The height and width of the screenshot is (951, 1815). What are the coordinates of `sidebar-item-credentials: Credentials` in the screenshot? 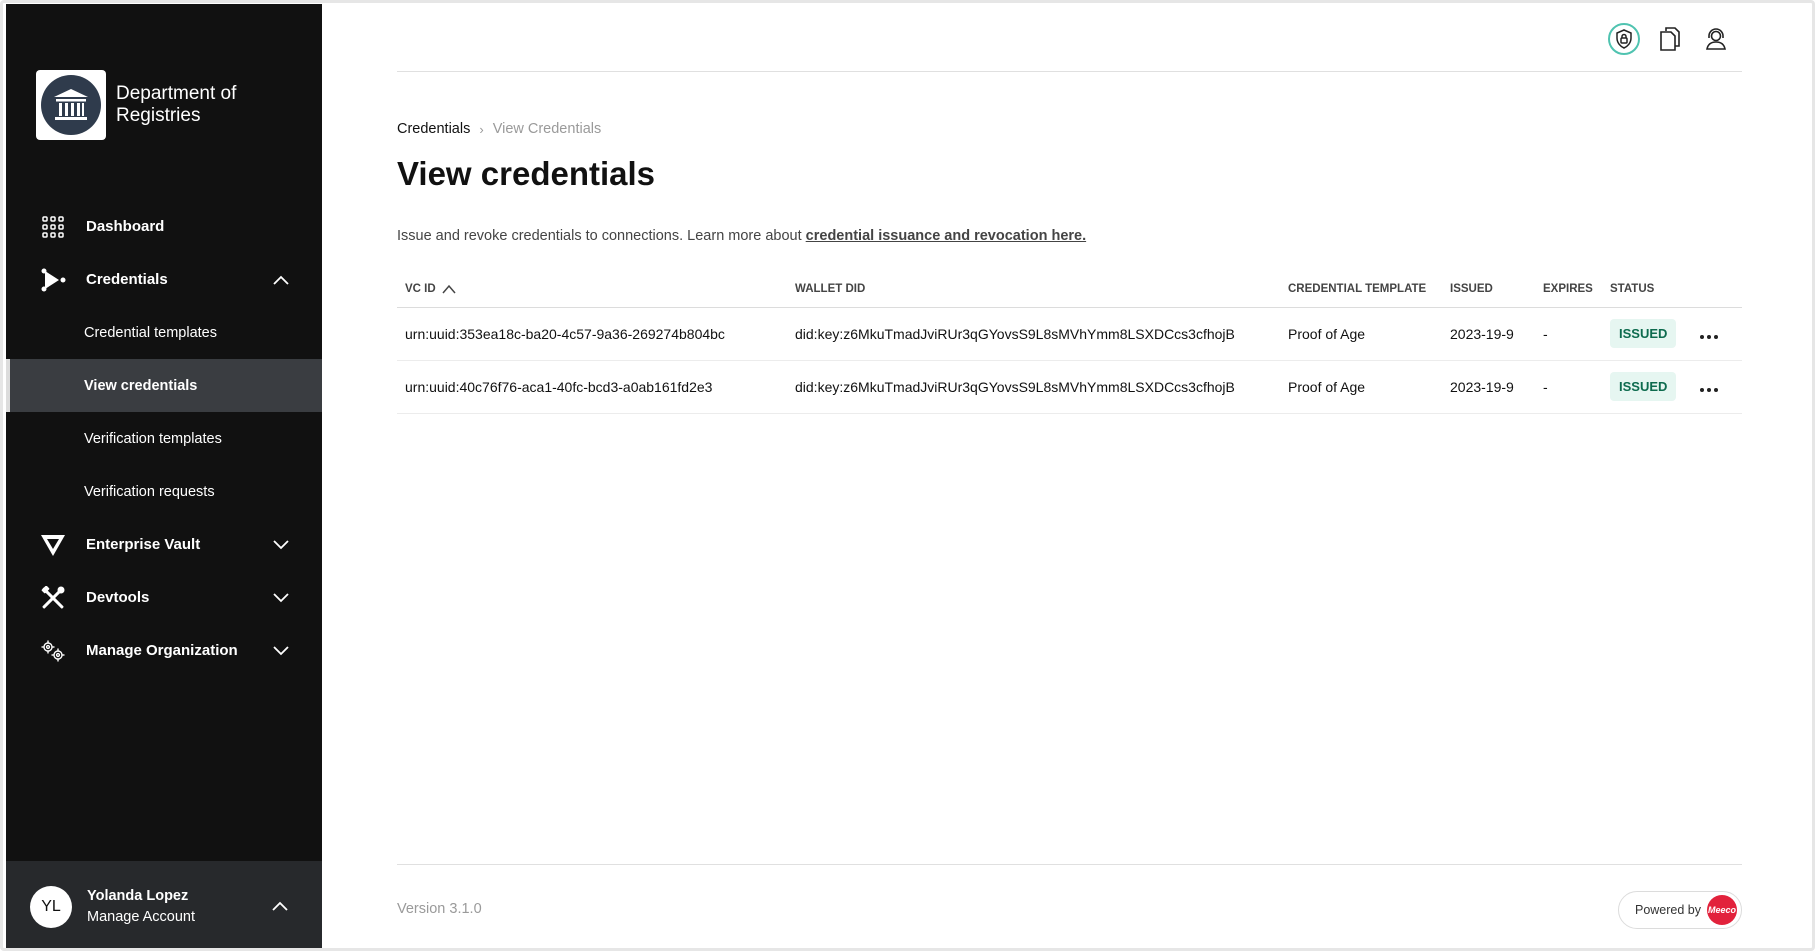 It's located at (164, 279).